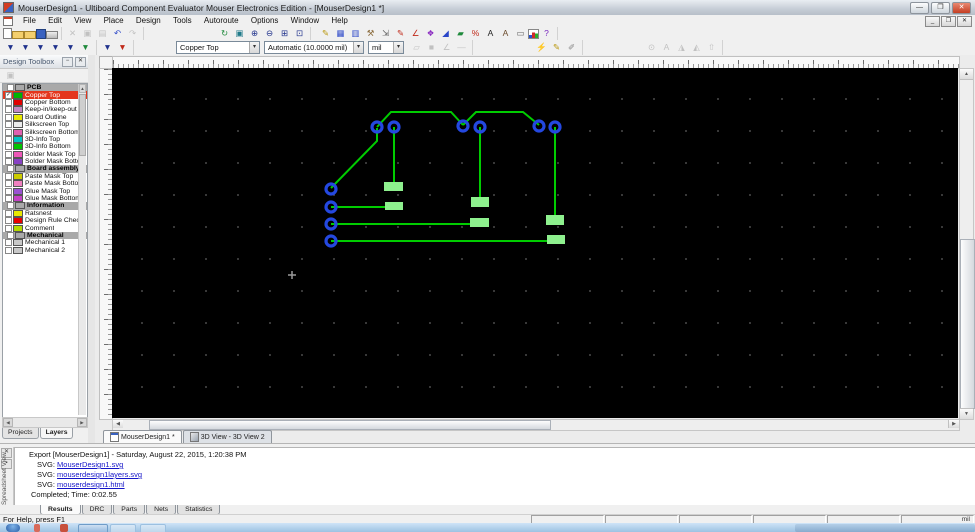 The image size is (975, 532). I want to click on copy-icon: ▣, so click(87, 33).